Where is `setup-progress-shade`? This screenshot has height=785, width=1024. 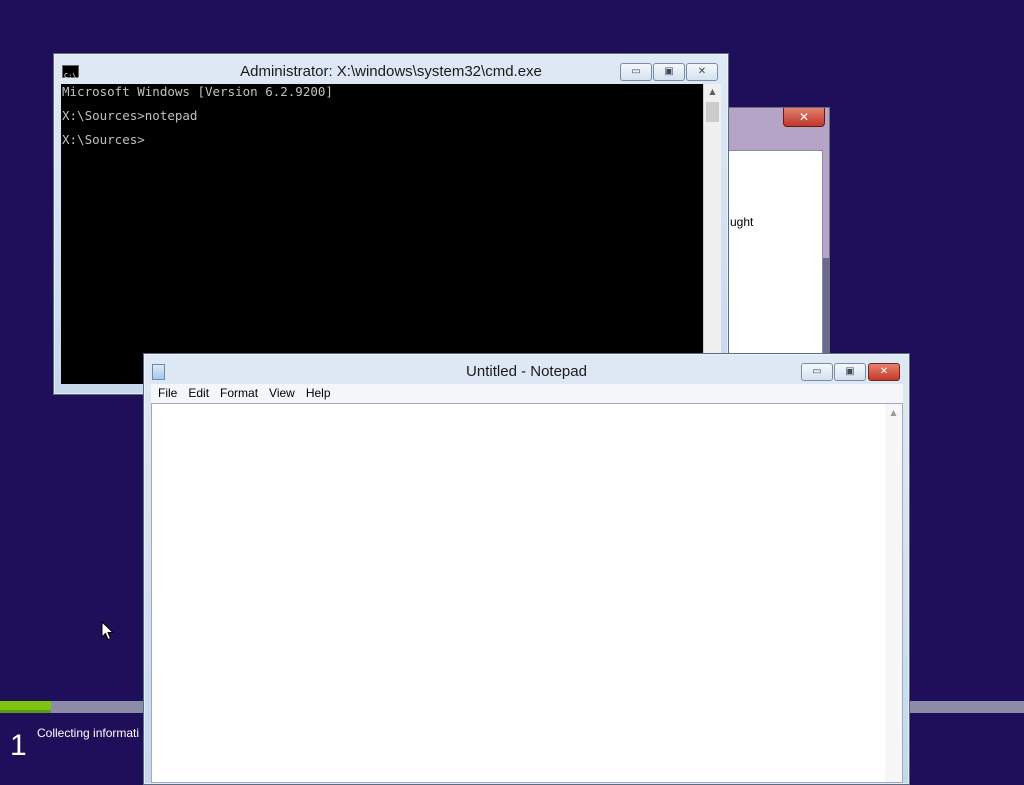 setup-progress-shade is located at coordinates (26, 711).